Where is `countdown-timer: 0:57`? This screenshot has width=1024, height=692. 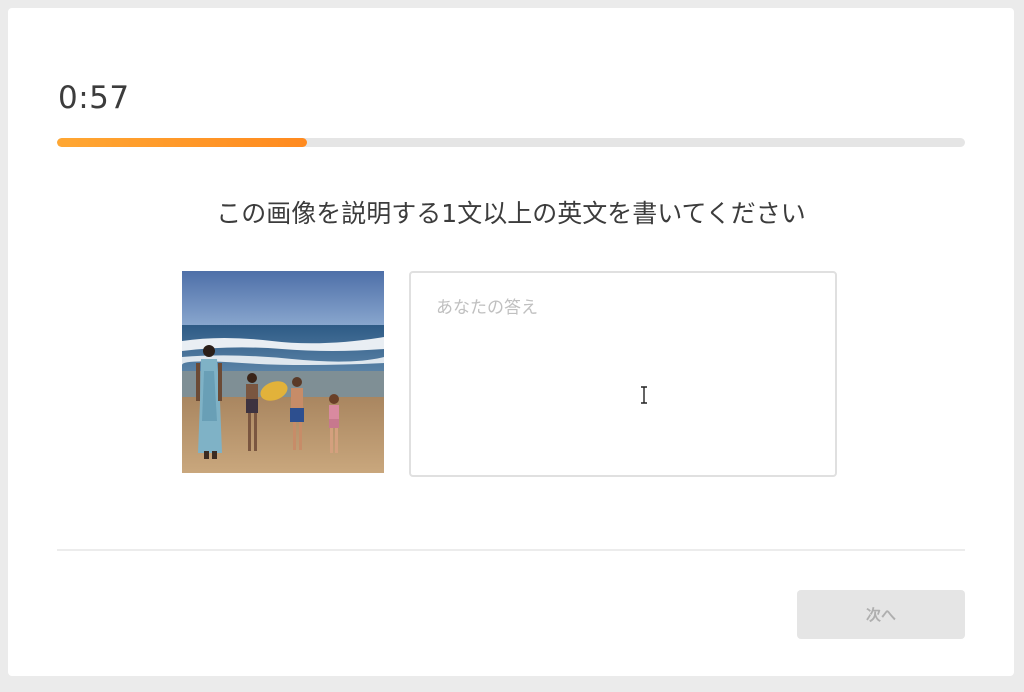
countdown-timer: 0:57 is located at coordinates (94, 98).